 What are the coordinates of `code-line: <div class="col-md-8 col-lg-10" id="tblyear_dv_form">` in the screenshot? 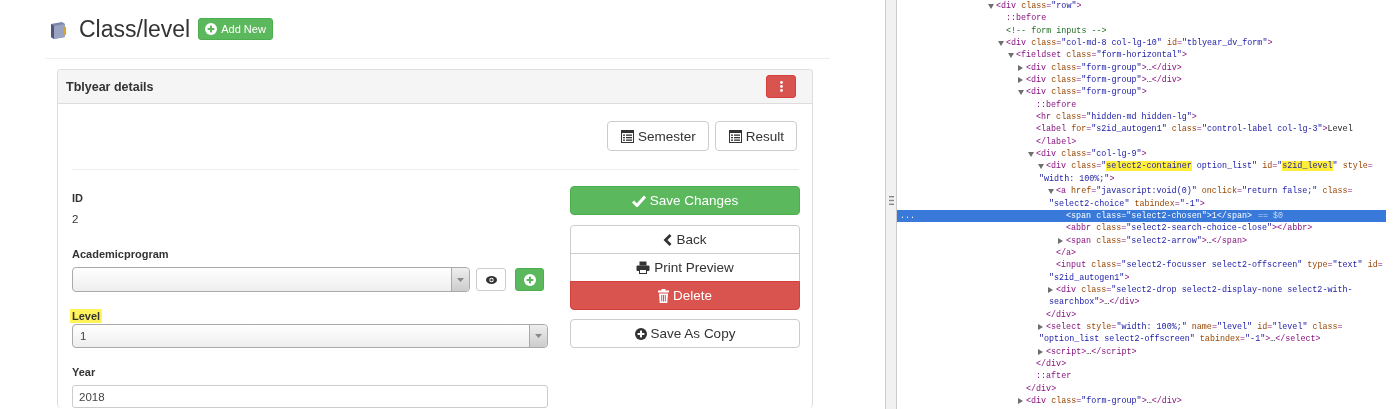 It's located at (1139, 43).